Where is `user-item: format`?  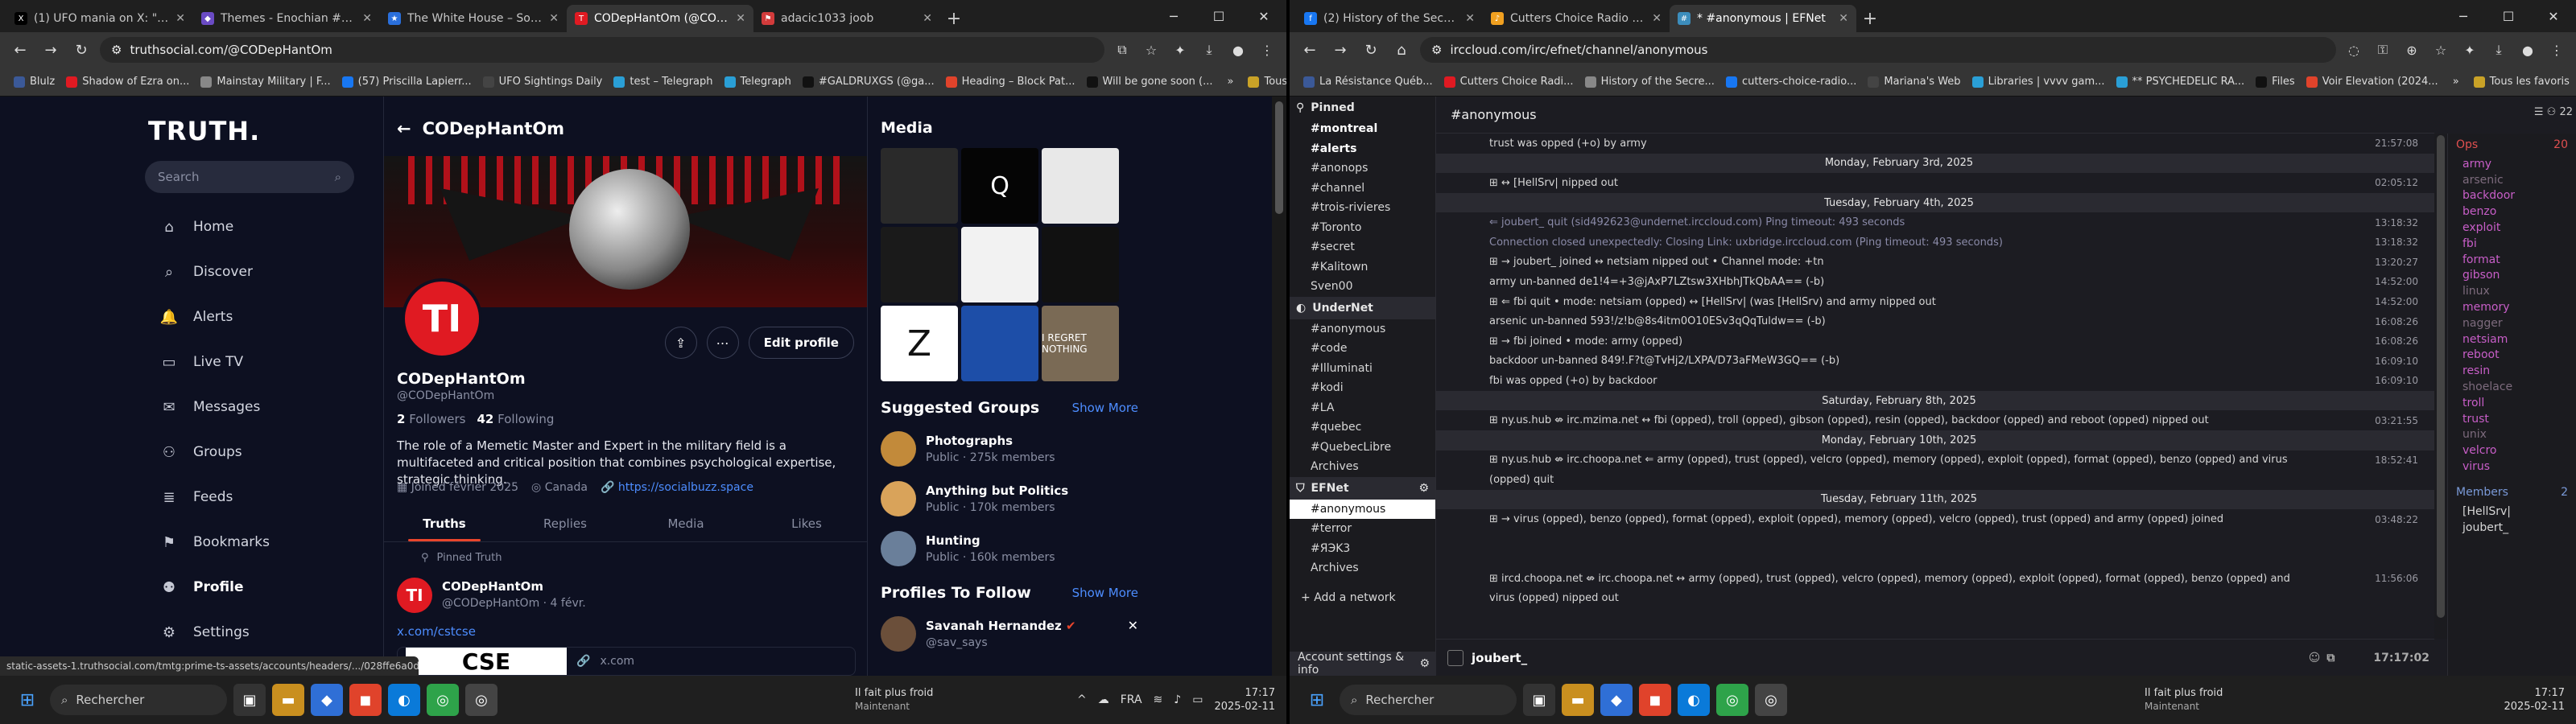
user-item: format is located at coordinates (2512, 260).